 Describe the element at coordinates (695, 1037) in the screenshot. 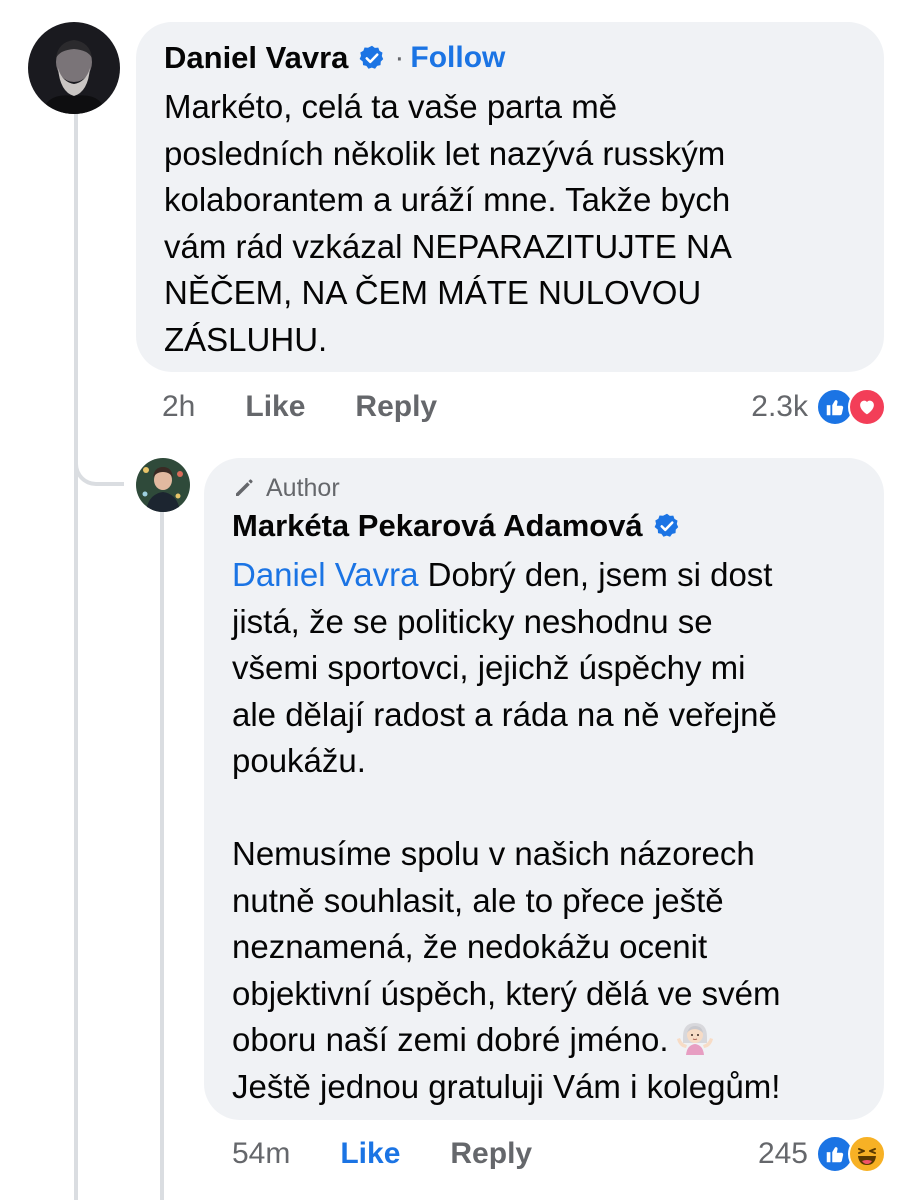

I see `shrugging-woman-emoji-icon` at that location.